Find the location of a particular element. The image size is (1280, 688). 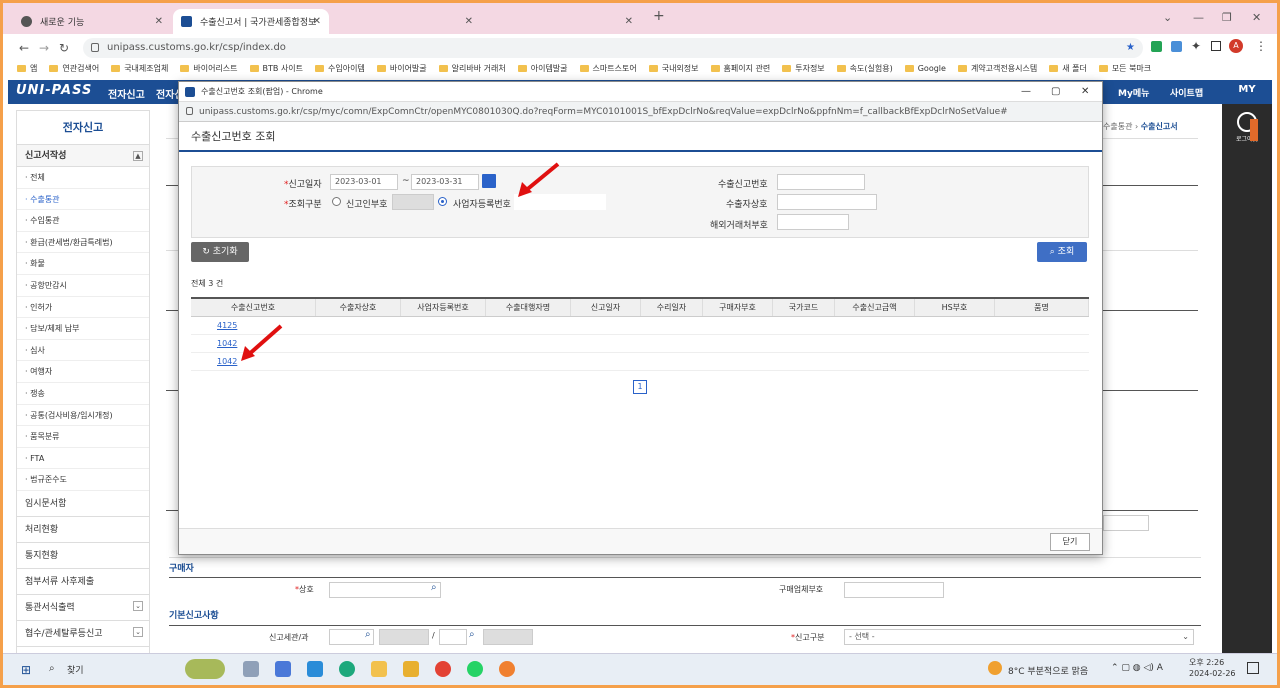

windows-start-icon: ⊞ is located at coordinates (26, 670).